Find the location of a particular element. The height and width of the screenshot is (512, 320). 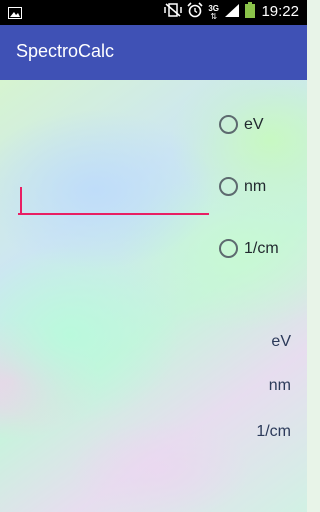

radio-option-ev: eV is located at coordinates (241, 124).